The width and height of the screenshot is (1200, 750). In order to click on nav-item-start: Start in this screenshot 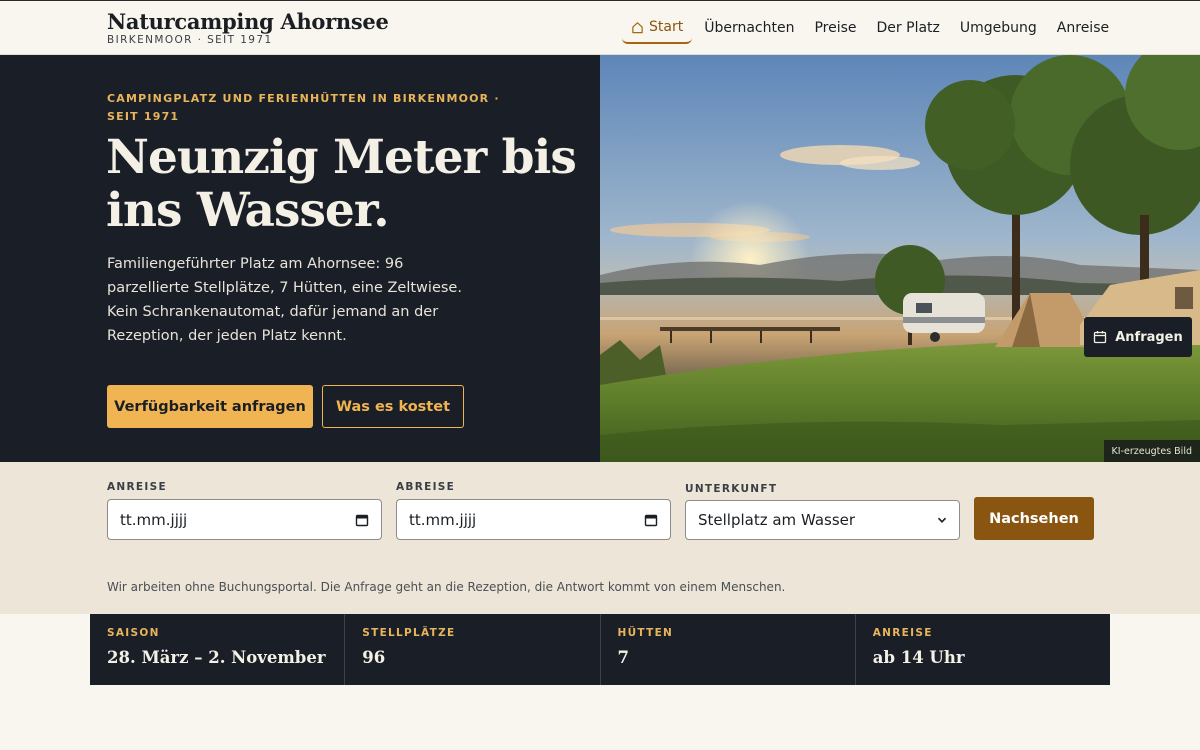, I will do `click(657, 28)`.